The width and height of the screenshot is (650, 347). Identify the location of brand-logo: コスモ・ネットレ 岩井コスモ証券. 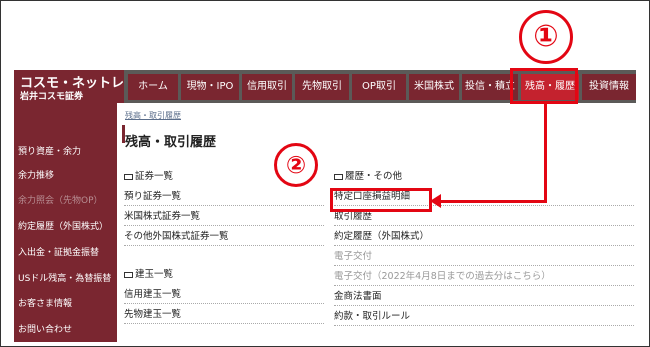
(69, 86).